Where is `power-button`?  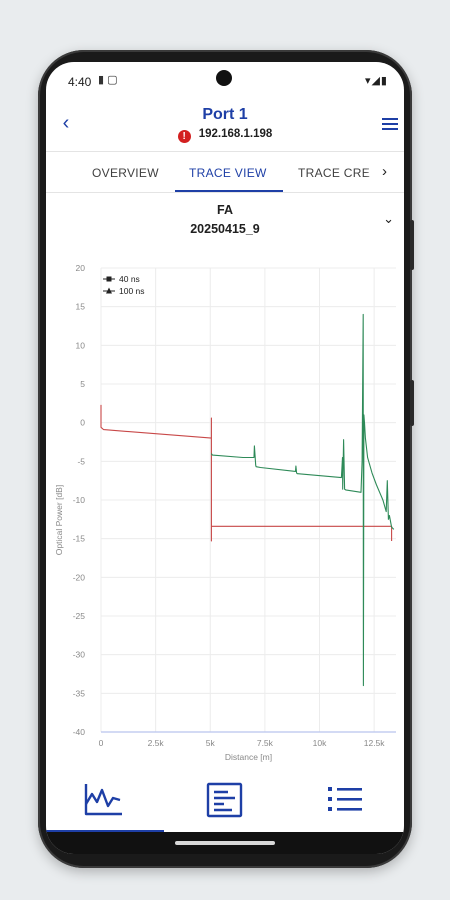 power-button is located at coordinates (412, 245).